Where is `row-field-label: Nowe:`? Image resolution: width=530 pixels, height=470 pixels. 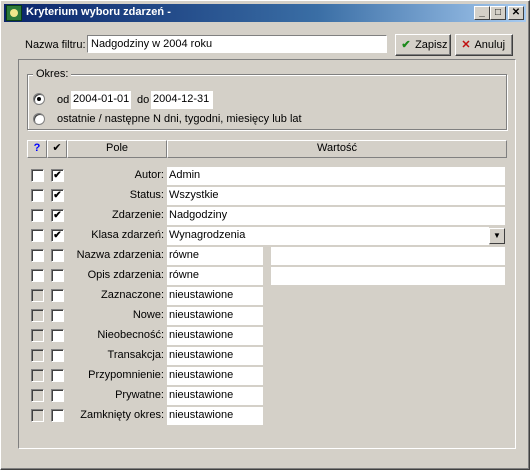 row-field-label: Nowe: is located at coordinates (148, 315).